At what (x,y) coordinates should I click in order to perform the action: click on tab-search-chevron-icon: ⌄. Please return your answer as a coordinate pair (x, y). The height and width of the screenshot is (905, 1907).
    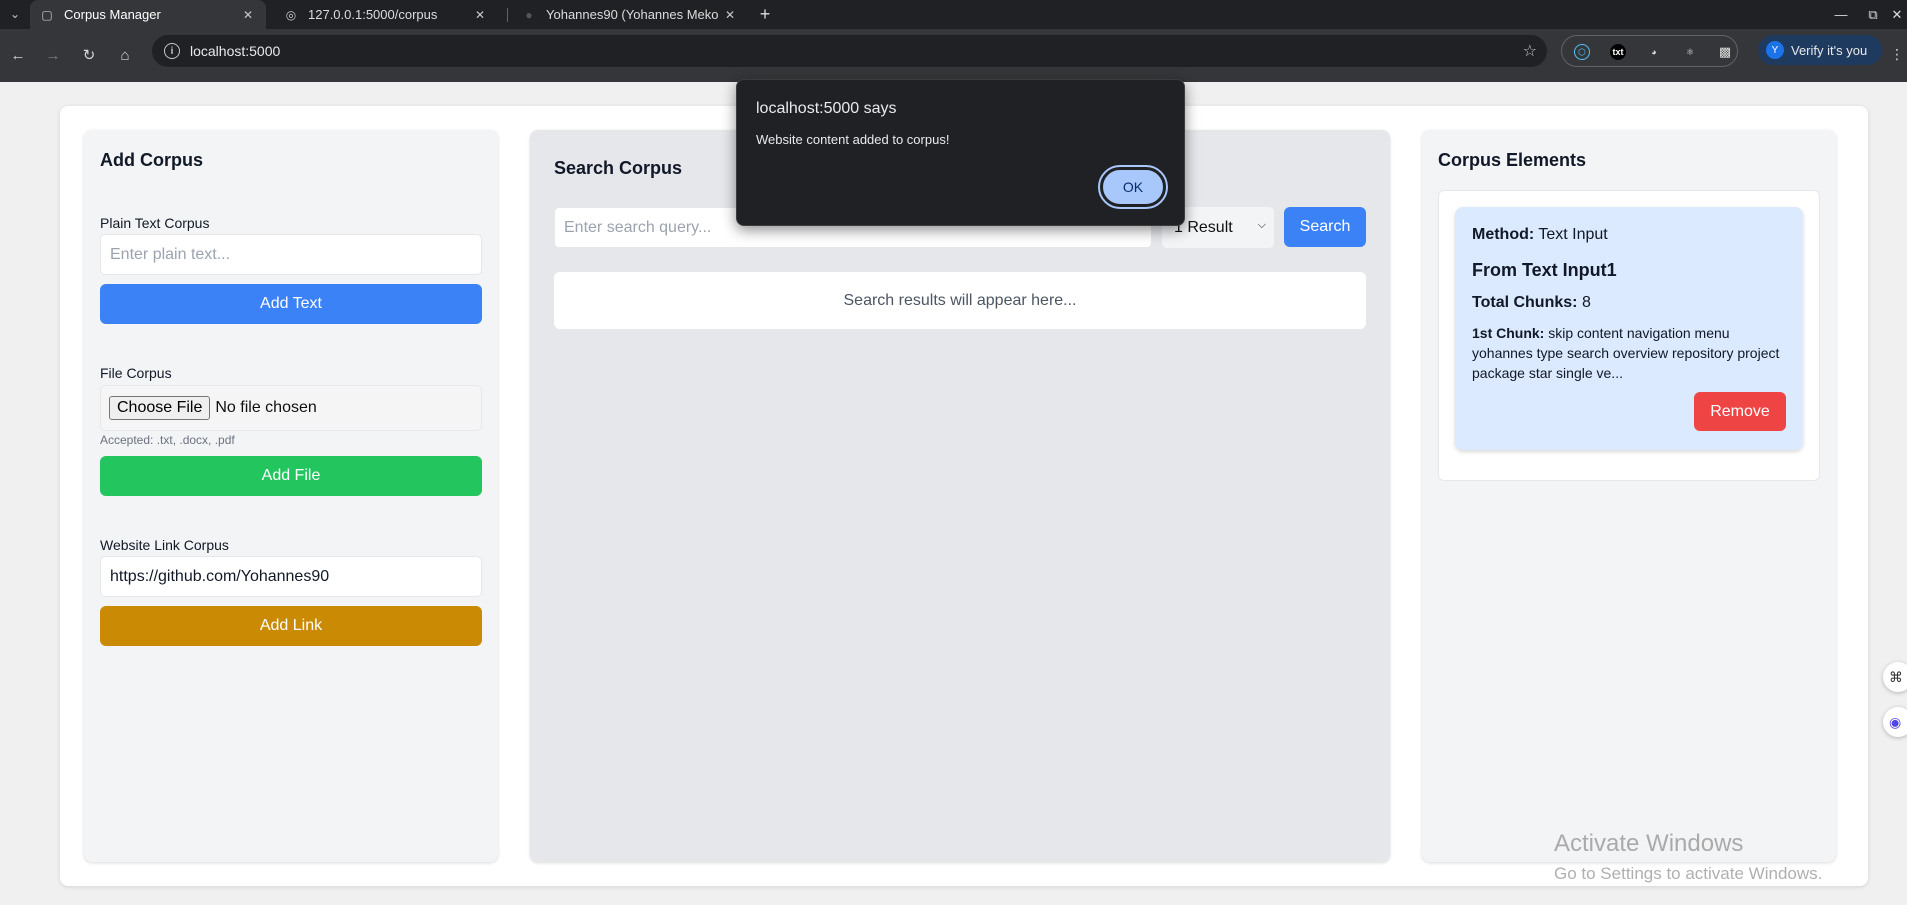
    Looking at the image, I should click on (15, 14).